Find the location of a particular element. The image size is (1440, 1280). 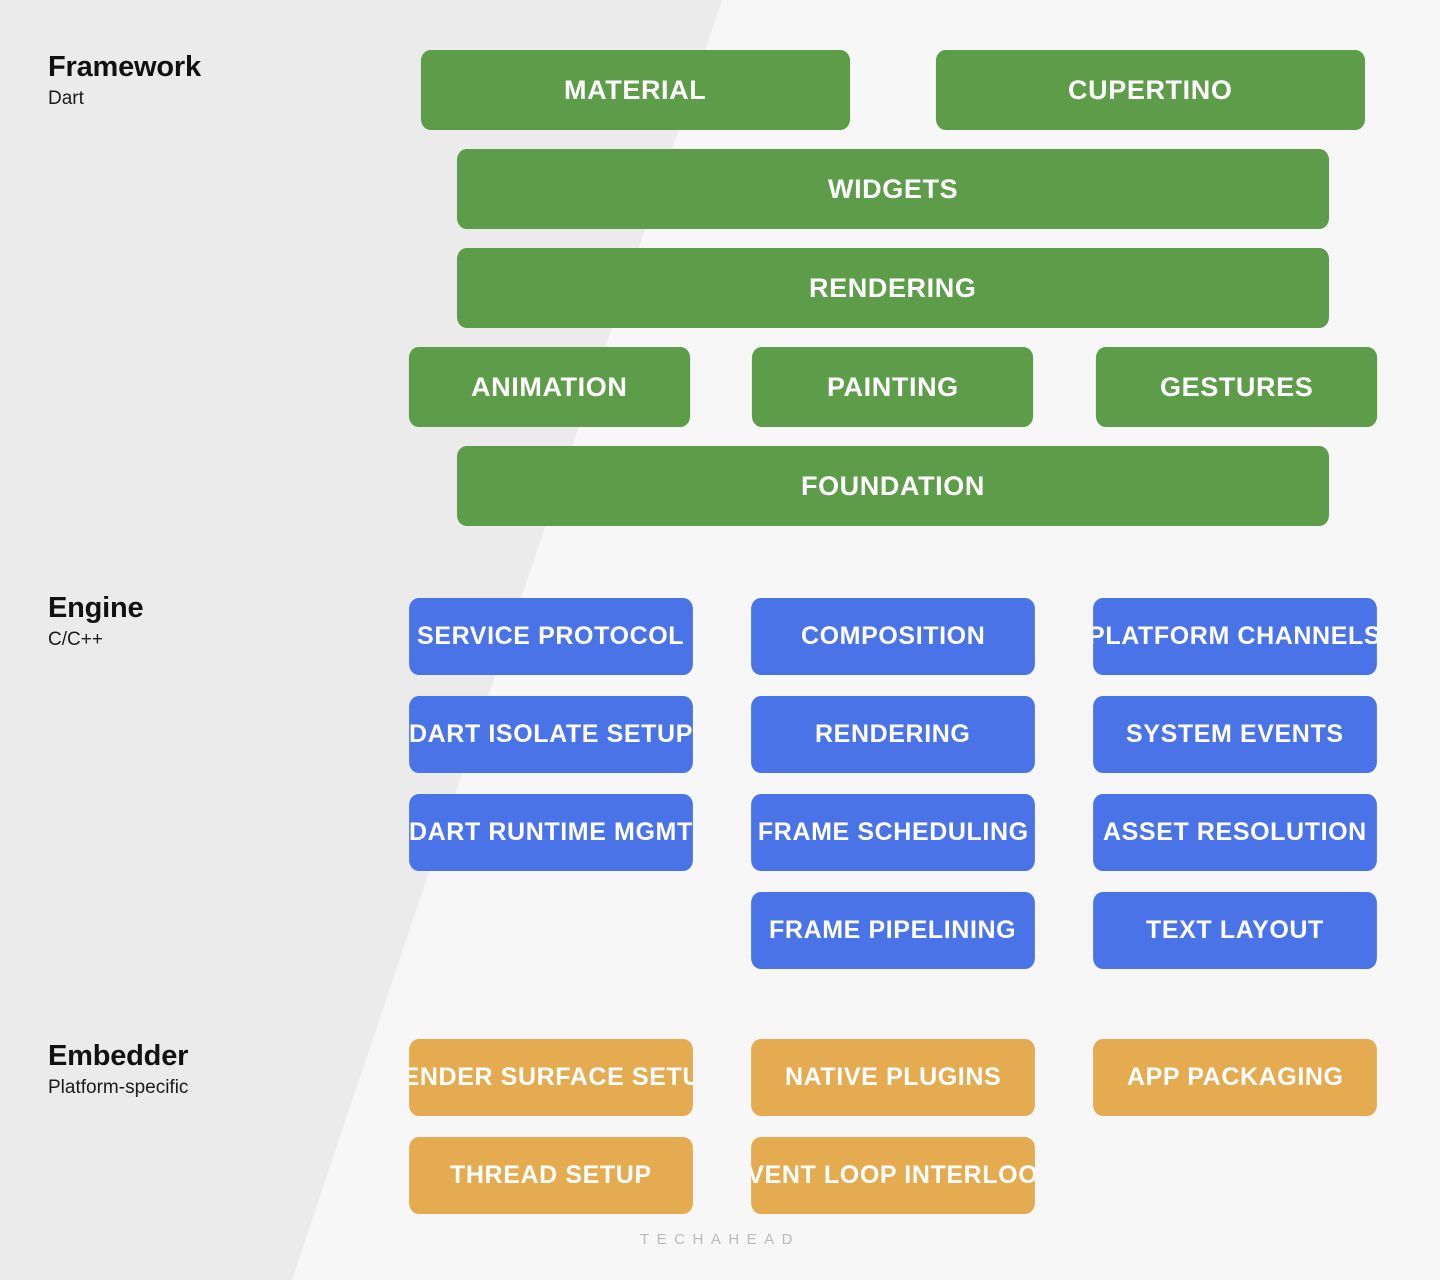

section-title-embedder: Embedder is located at coordinates (118, 1056).